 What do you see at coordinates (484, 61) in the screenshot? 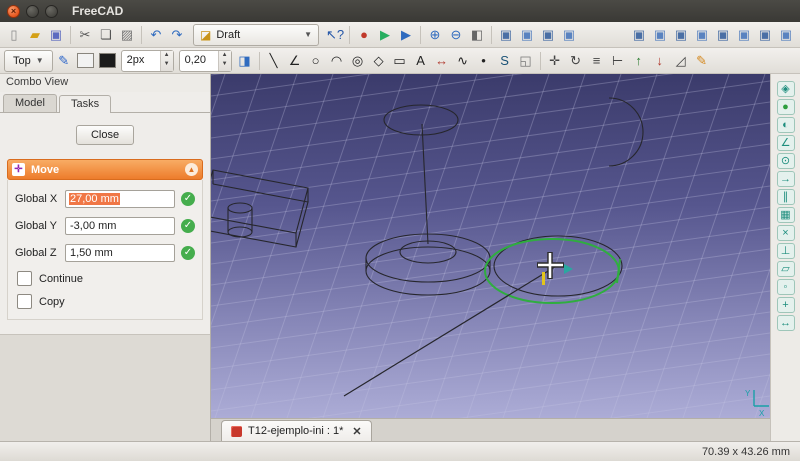
I see `draft-point-icon: •` at bounding box center [484, 61].